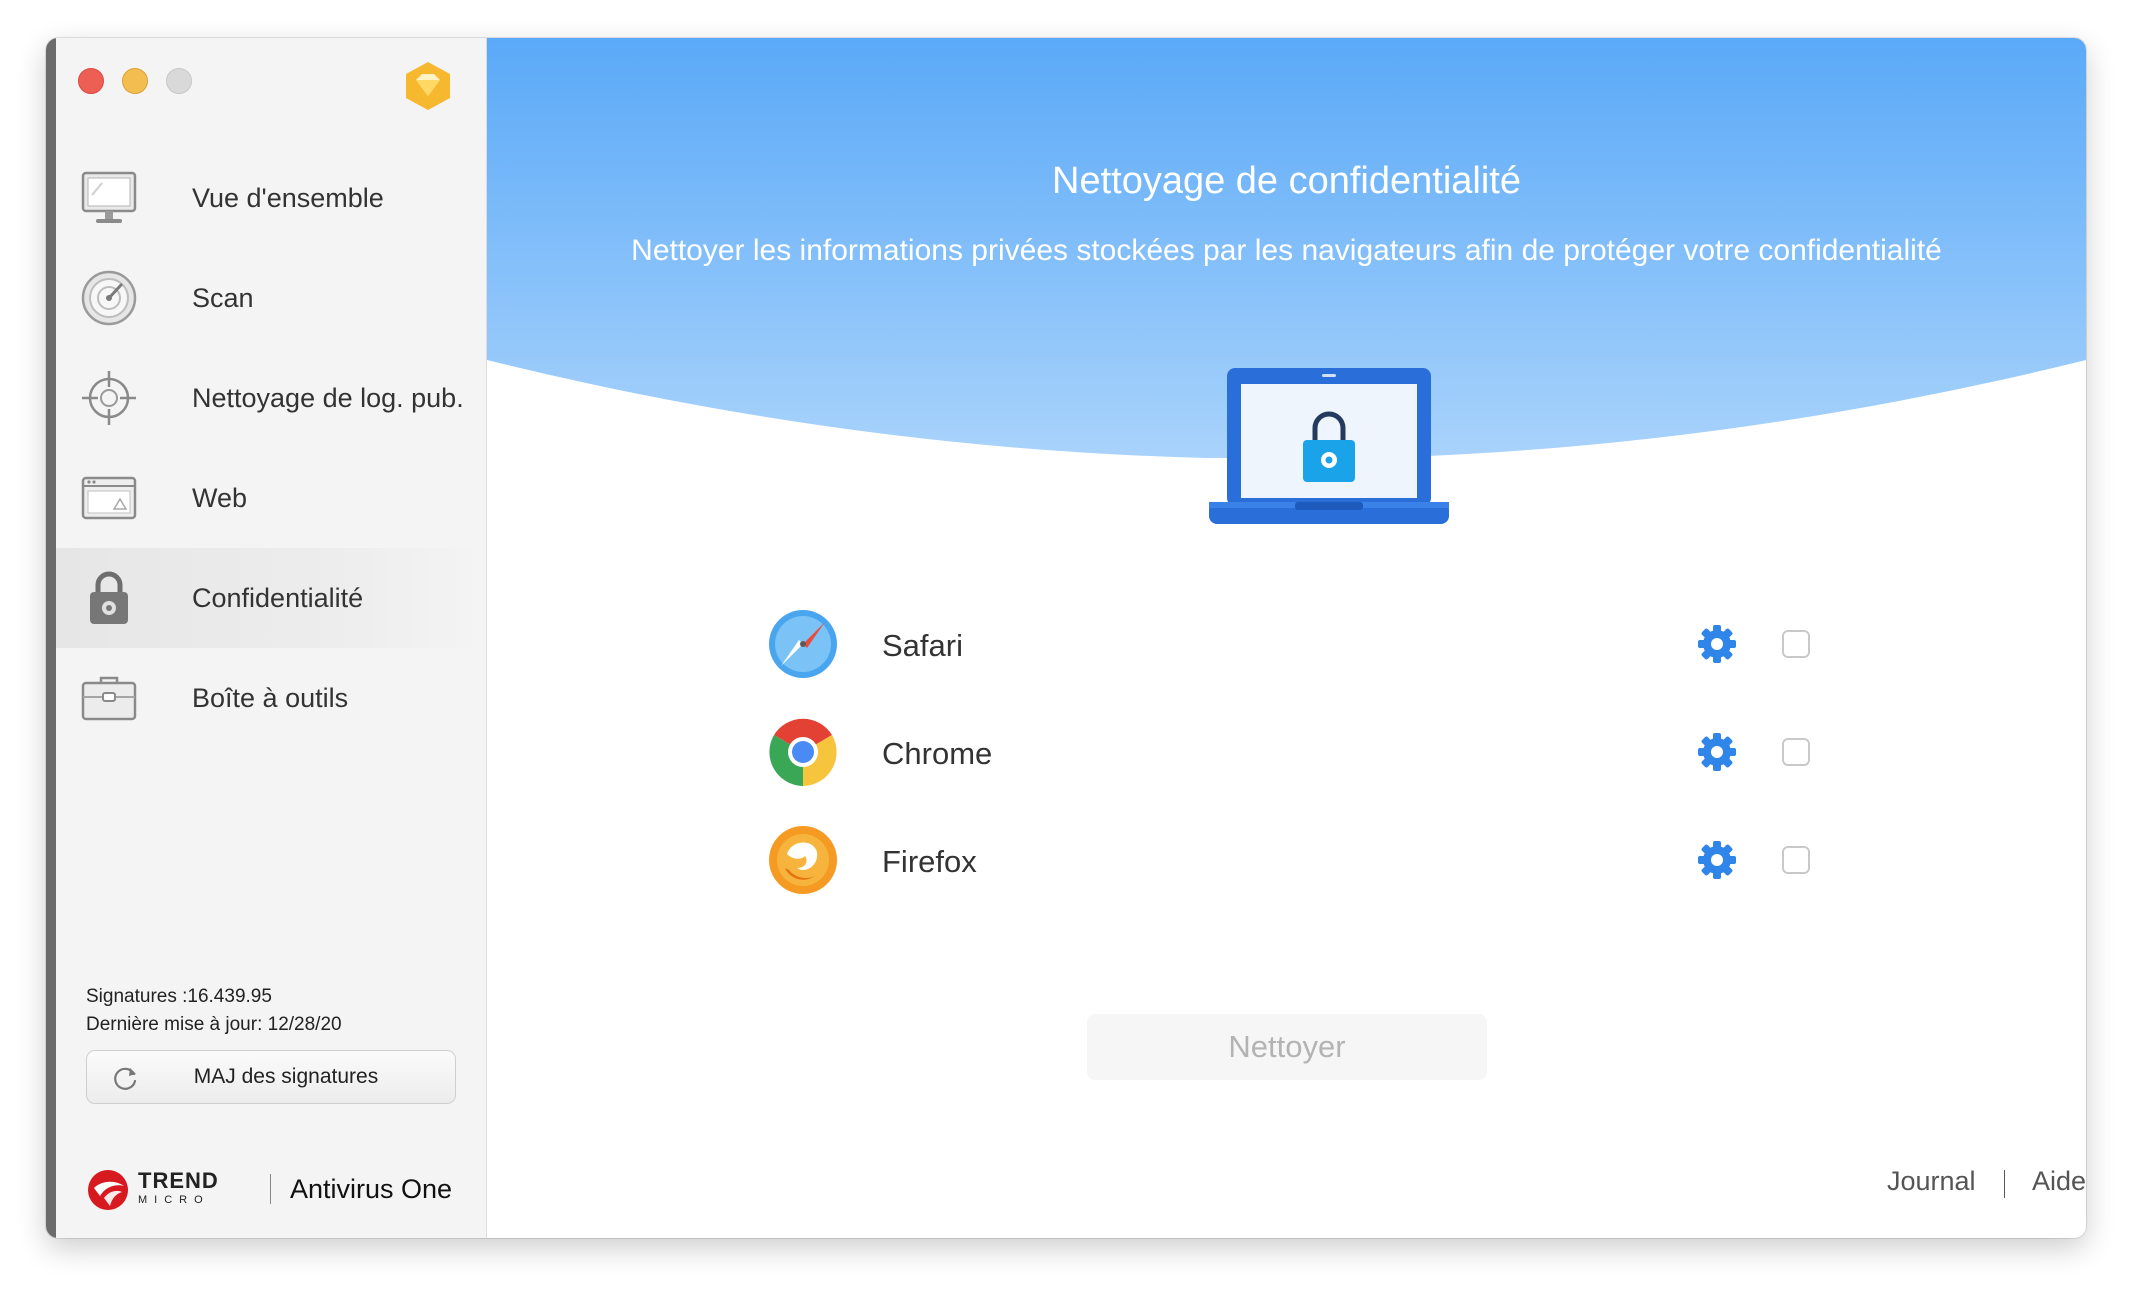 This screenshot has width=2132, height=1292. What do you see at coordinates (1796, 752) in the screenshot?
I see `chrome-checkbox` at bounding box center [1796, 752].